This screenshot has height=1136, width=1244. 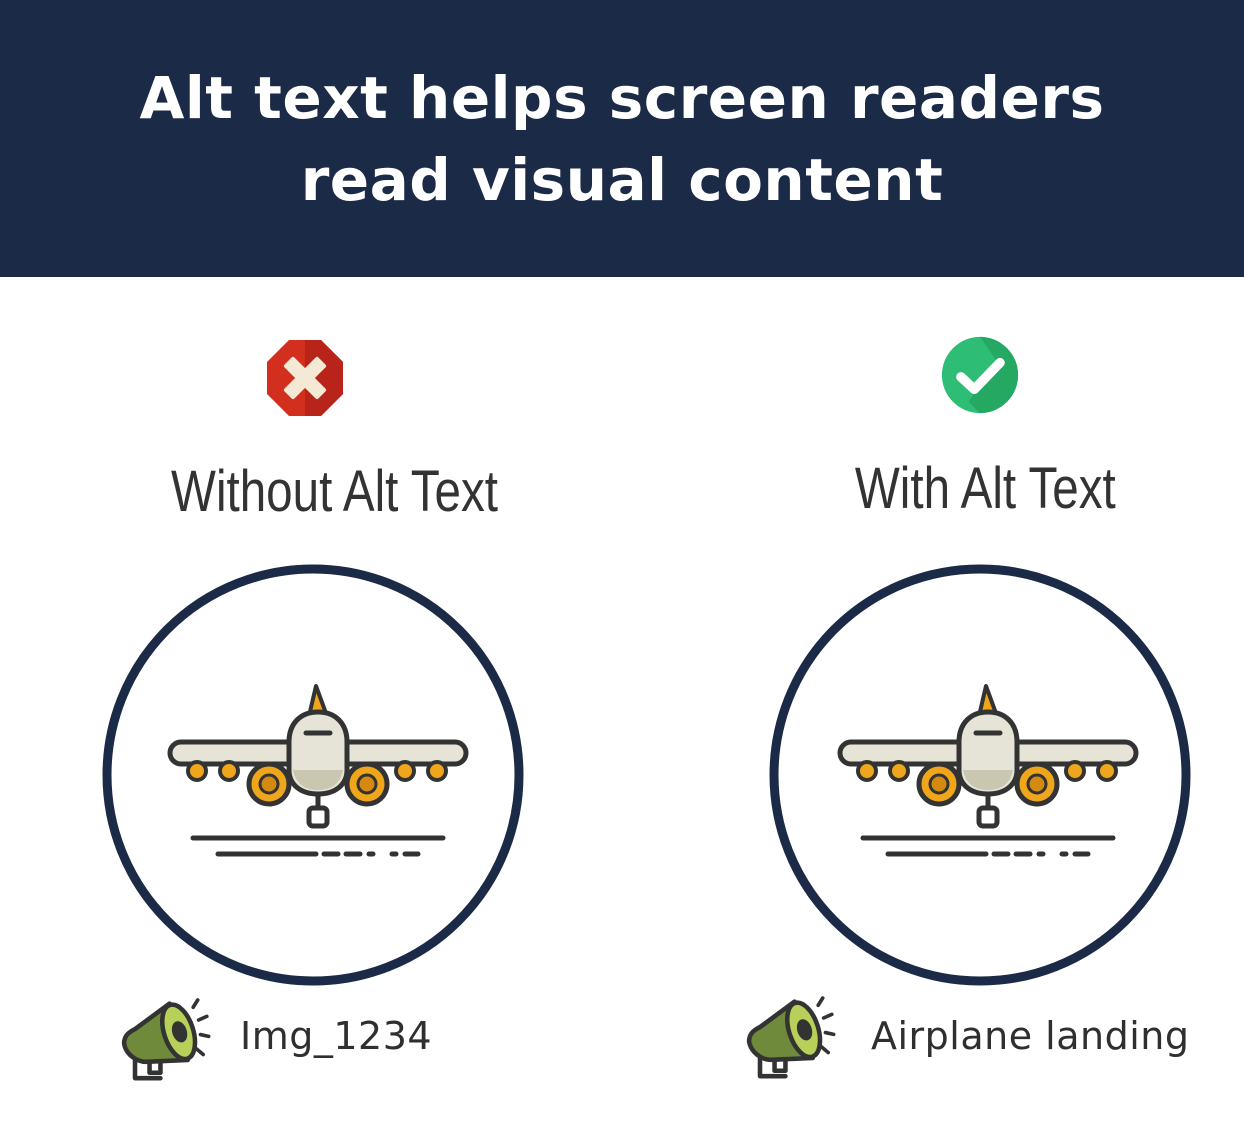 What do you see at coordinates (1030, 1036) in the screenshot?
I see `alt-text-caption: Airplane landing` at bounding box center [1030, 1036].